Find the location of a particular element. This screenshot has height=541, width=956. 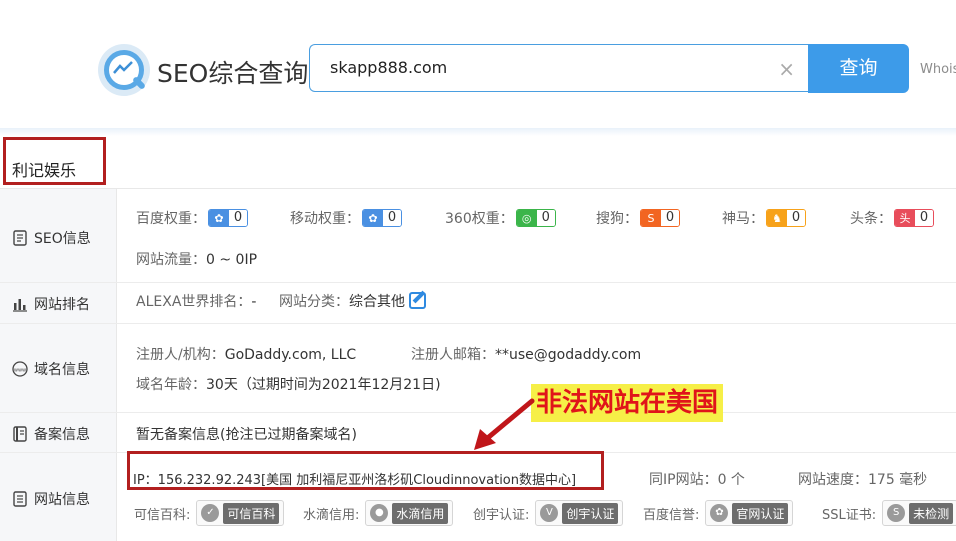

search-input: skapp888.com × is located at coordinates (559, 68).